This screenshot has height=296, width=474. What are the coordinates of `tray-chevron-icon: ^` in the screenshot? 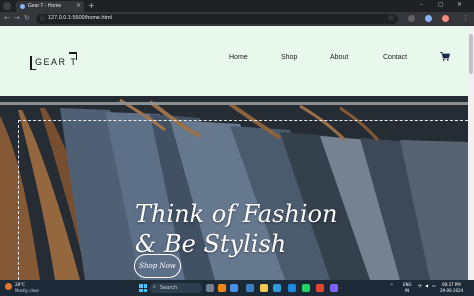 It's located at (391, 285).